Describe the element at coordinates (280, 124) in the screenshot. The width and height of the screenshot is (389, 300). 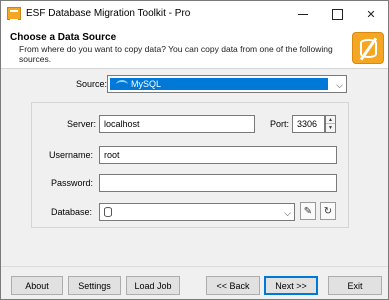
I see `port-label: Port:` at that location.